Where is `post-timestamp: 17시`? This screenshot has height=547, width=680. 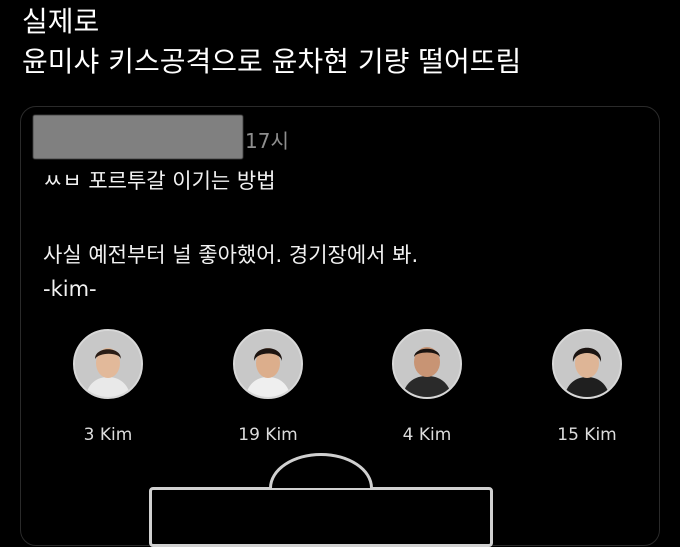
post-timestamp: 17시 is located at coordinates (267, 141).